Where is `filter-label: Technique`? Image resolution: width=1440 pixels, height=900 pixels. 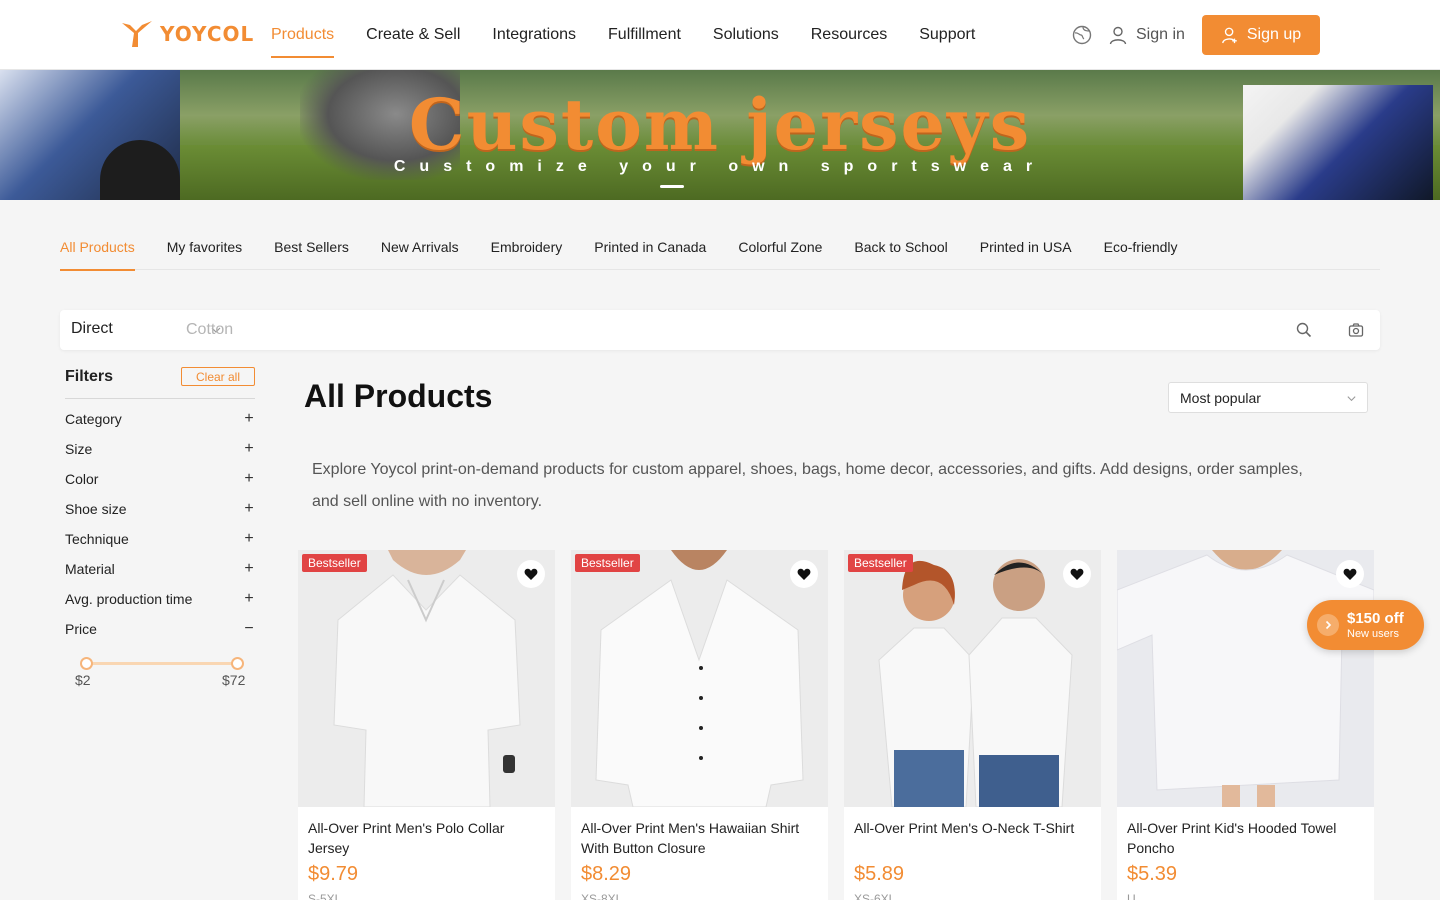
filter-label: Technique is located at coordinates (97, 539).